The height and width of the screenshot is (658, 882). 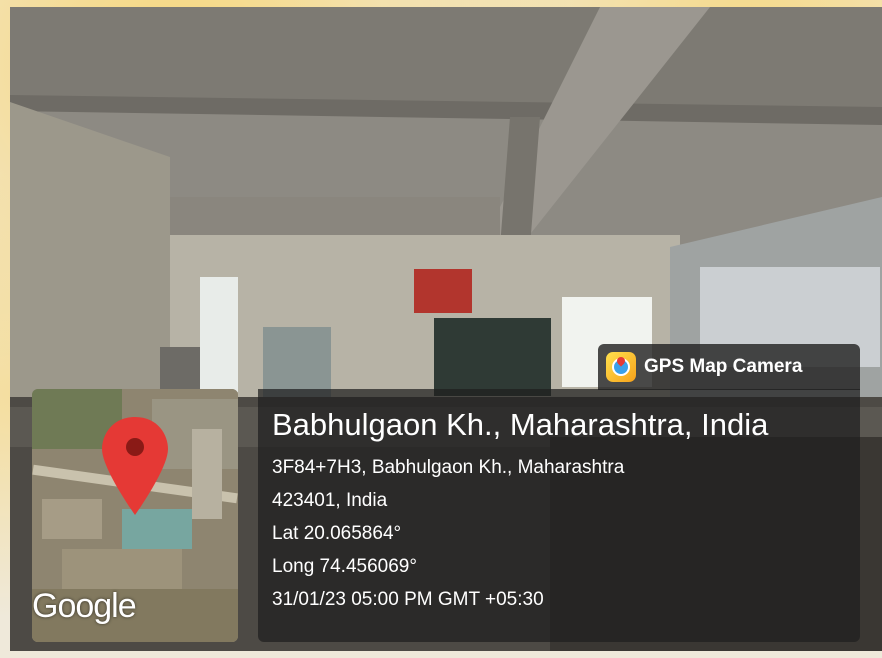 I want to click on badge-label: GPS Map Camera, so click(x=723, y=366).